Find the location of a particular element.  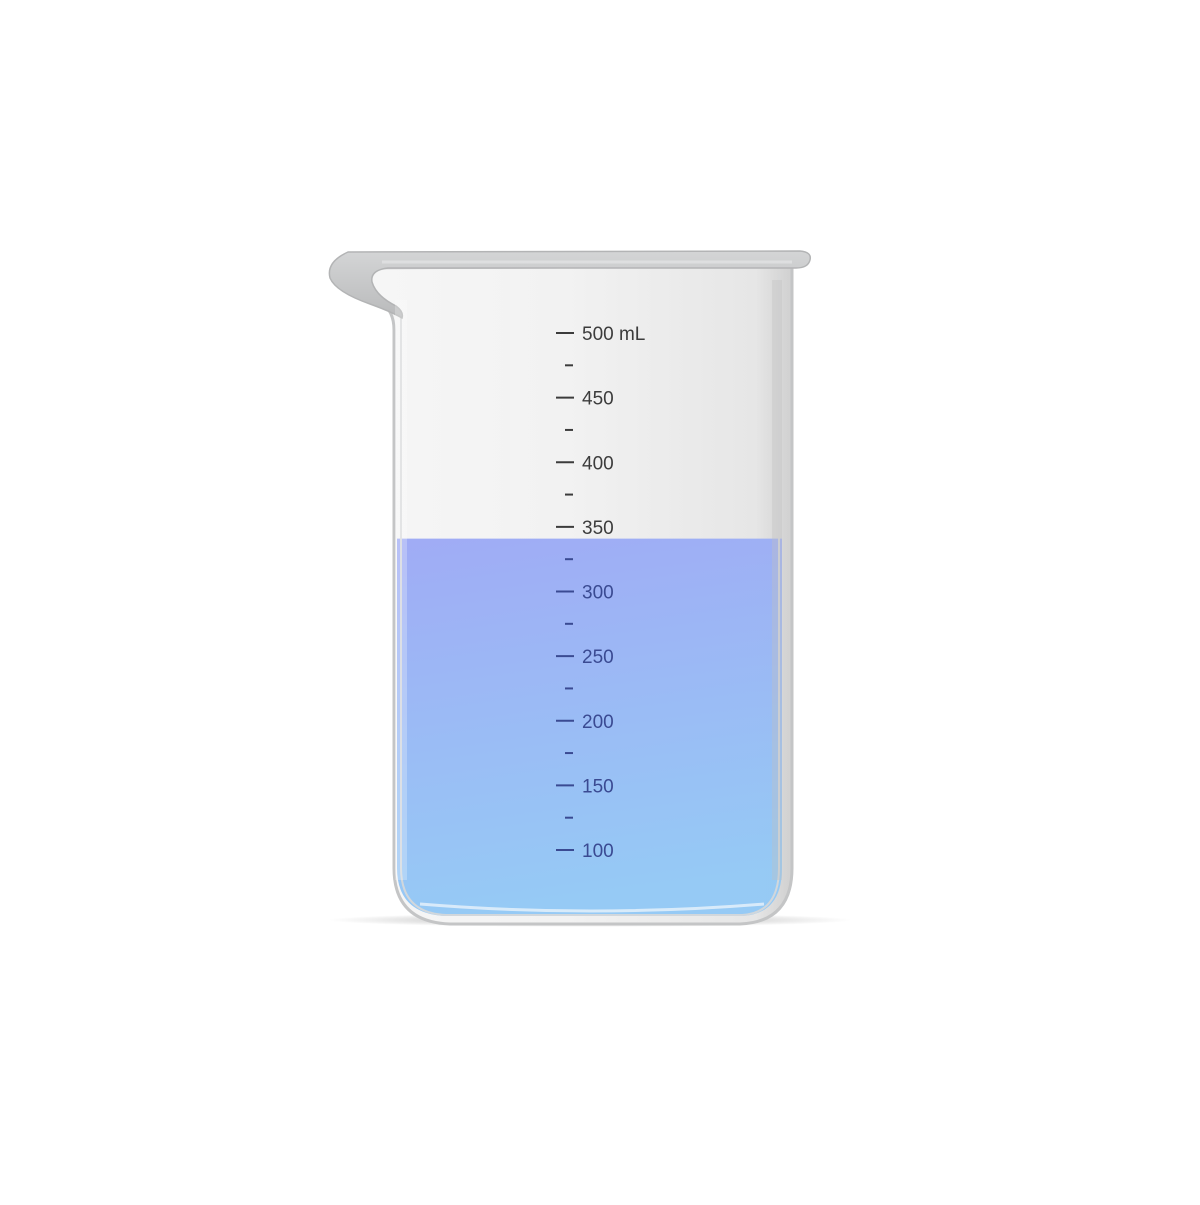

graduation-label-450: 450 is located at coordinates (598, 399).